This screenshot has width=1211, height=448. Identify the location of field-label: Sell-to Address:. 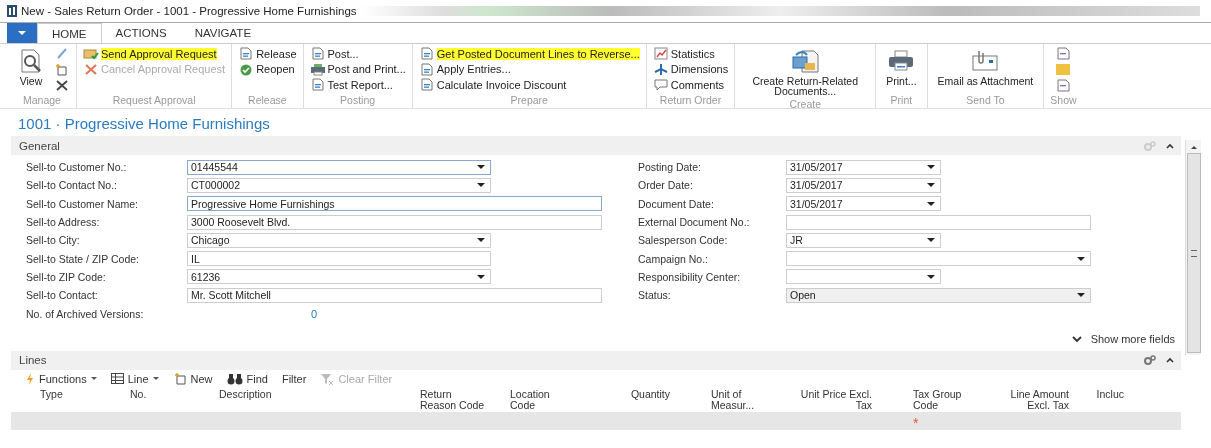
(63, 222).